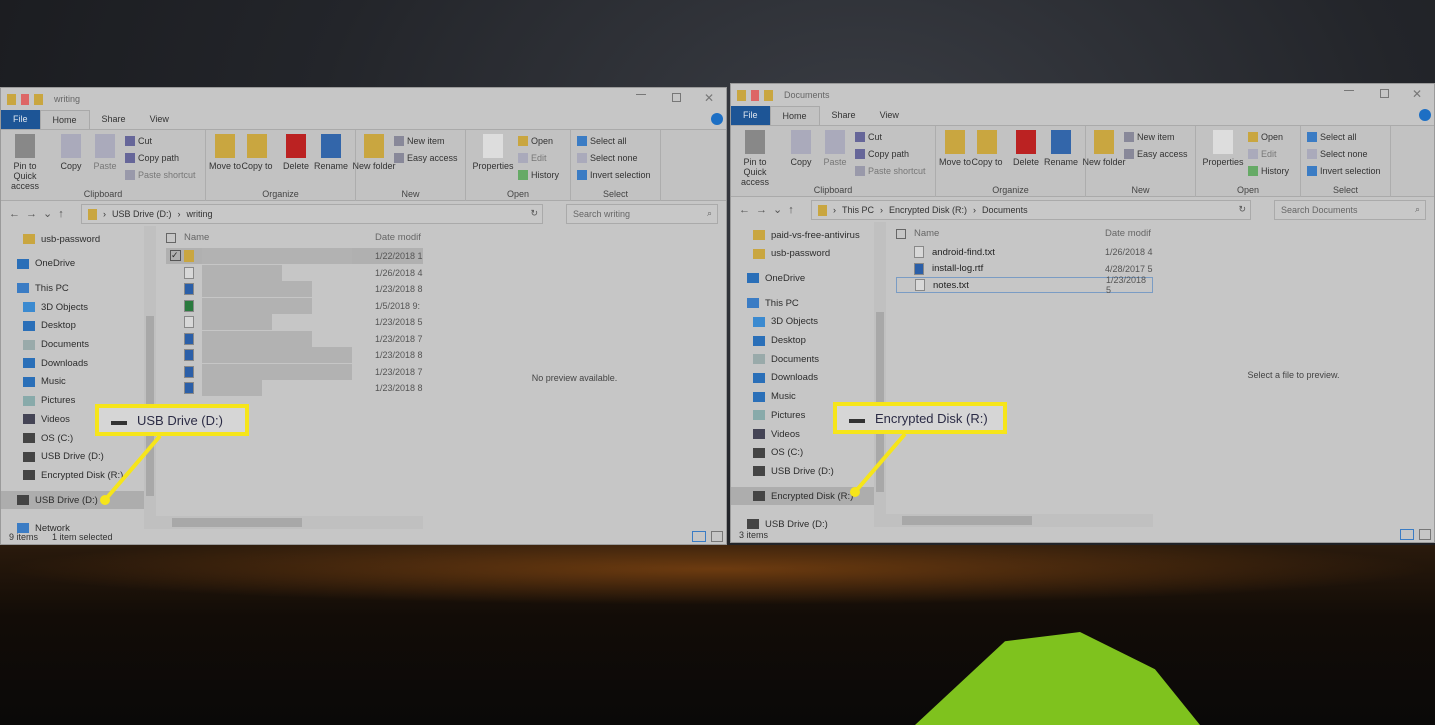 The image size is (1435, 725). What do you see at coordinates (1024, 252) in the screenshot?
I see `file-row: android-find.txt 1/26/2018 4` at bounding box center [1024, 252].